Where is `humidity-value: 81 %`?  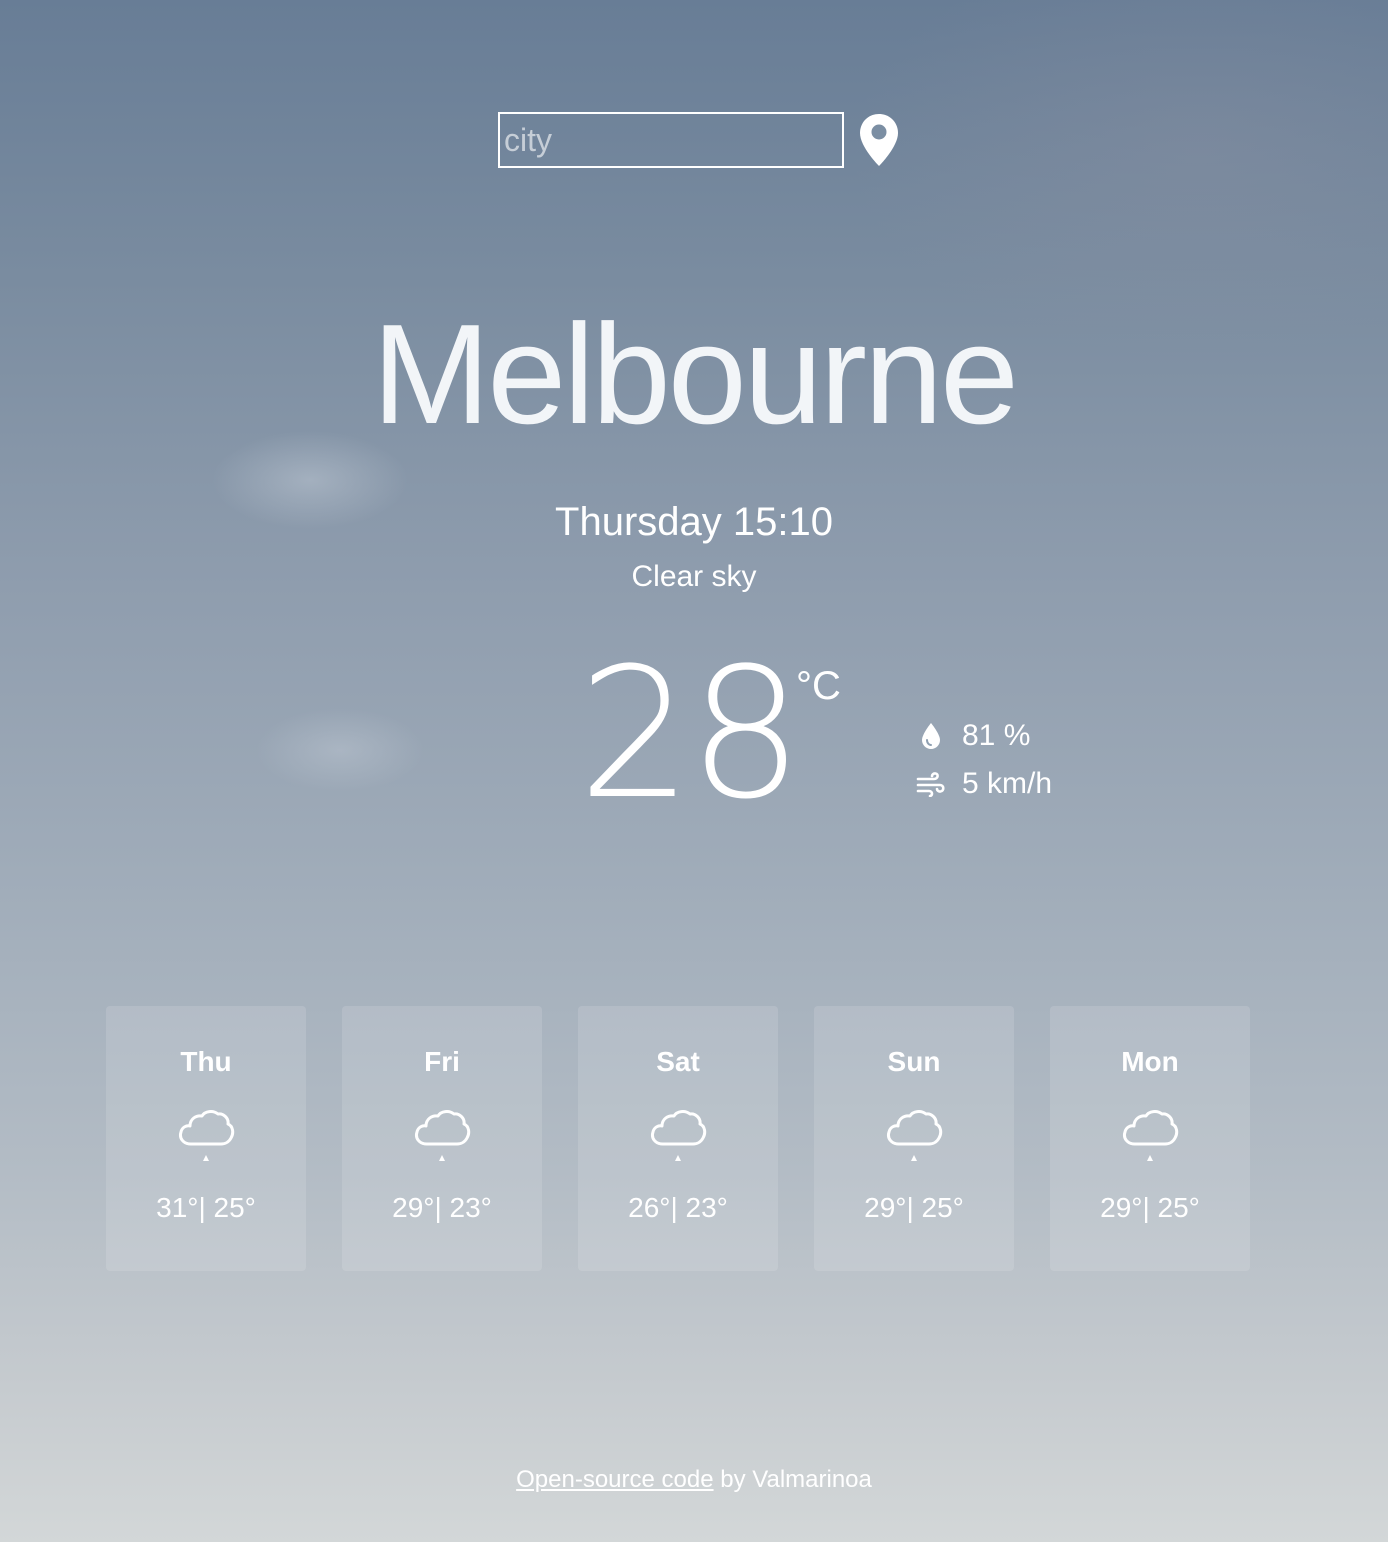
humidity-value: 81 % is located at coordinates (996, 735).